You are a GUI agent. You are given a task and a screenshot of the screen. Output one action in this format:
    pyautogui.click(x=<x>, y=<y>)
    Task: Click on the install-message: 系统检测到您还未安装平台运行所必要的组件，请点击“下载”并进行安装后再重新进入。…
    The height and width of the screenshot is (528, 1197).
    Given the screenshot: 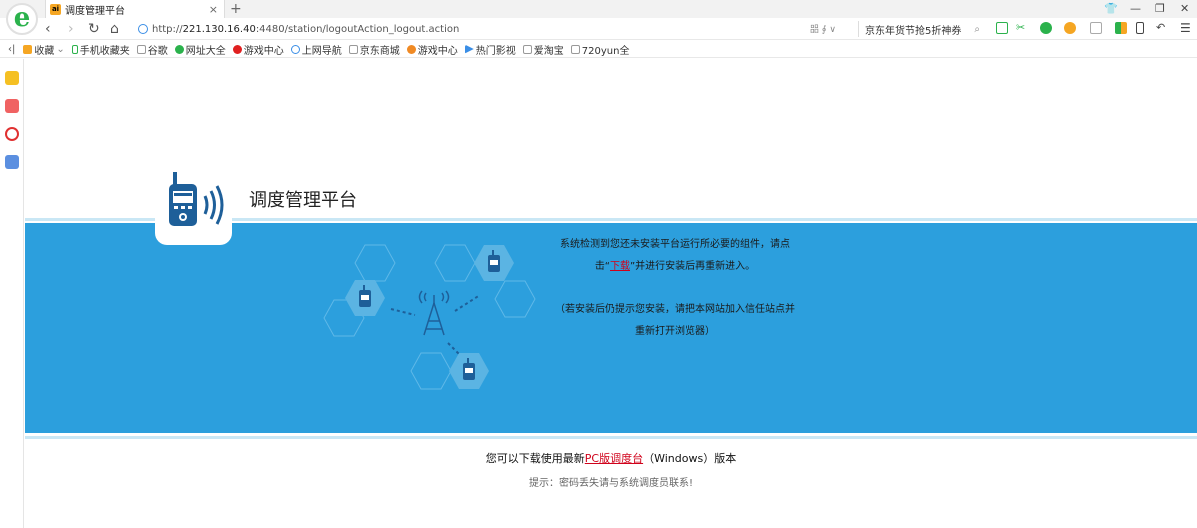 What is the action you would take?
    pyautogui.click(x=675, y=288)
    